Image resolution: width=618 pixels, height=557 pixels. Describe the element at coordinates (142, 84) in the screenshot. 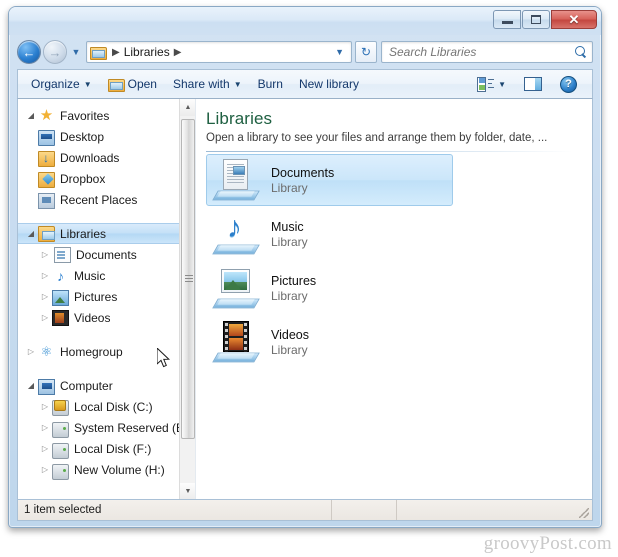

I see `open-label: Open` at that location.